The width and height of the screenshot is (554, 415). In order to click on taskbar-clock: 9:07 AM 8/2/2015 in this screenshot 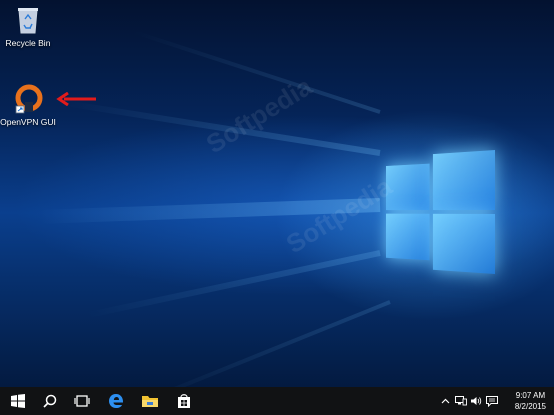, I will do `click(530, 401)`.